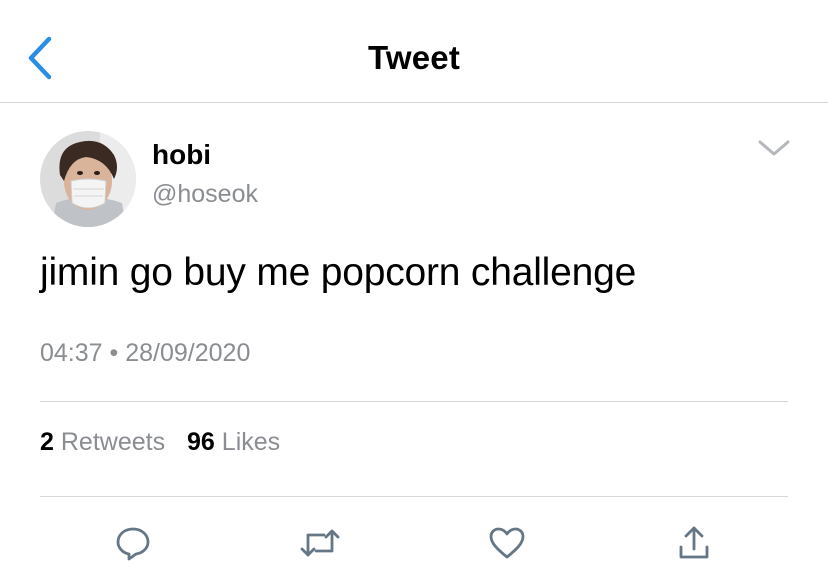 This screenshot has width=828, height=584. Describe the element at coordinates (414, 543) in the screenshot. I see `action-bar` at that location.